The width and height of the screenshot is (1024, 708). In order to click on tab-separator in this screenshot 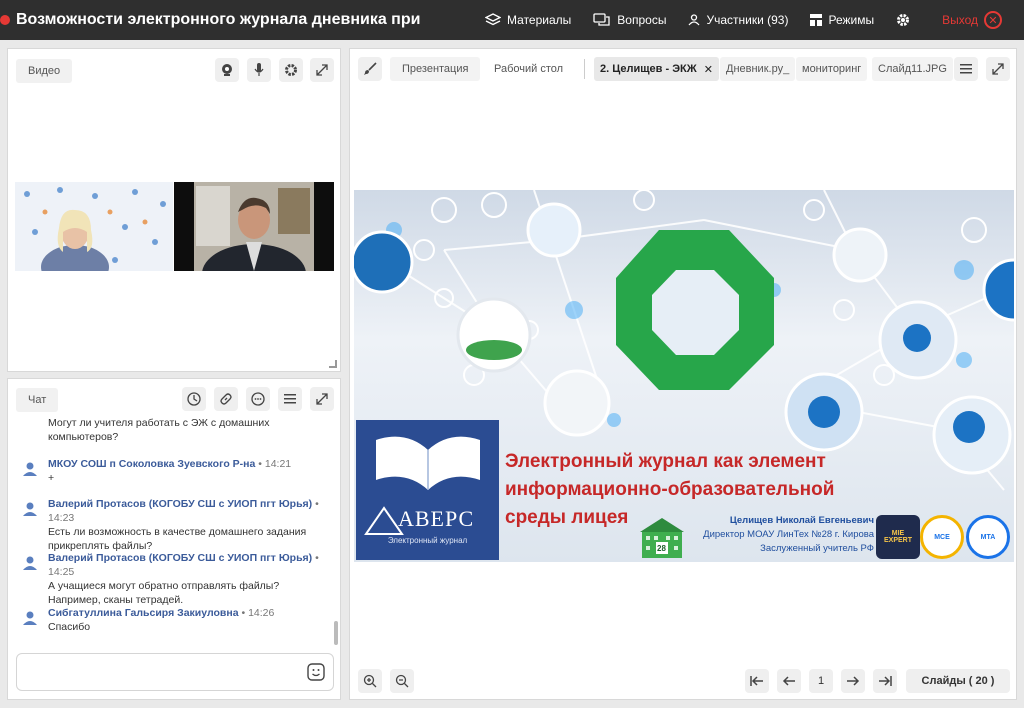, I will do `click(584, 69)`.